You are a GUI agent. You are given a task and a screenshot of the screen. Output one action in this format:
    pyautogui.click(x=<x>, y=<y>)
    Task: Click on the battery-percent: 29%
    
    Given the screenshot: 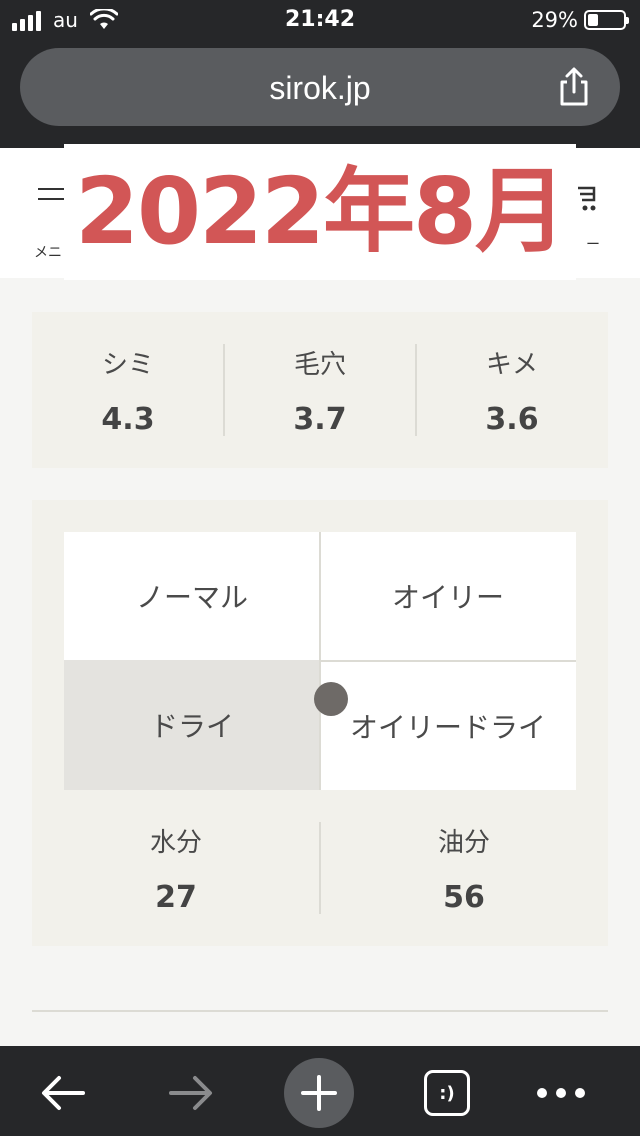 What is the action you would take?
    pyautogui.click(x=554, y=20)
    